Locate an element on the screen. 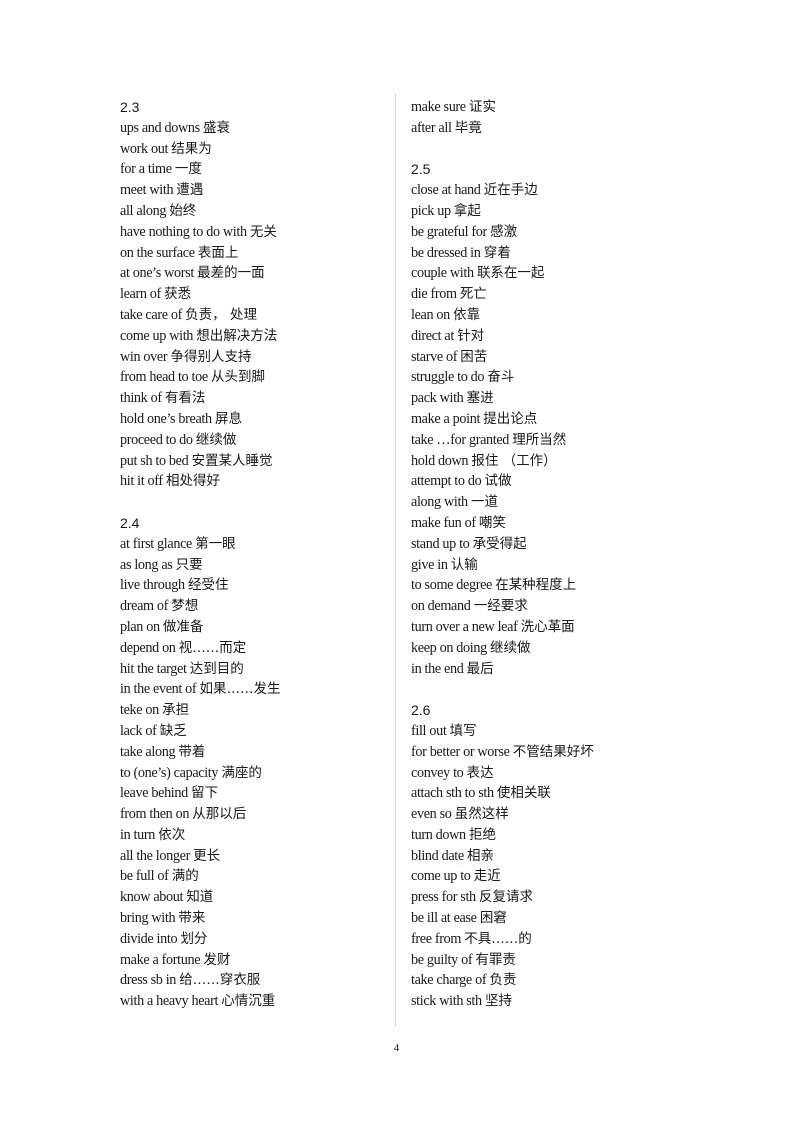 The image size is (793, 1122). english-phrase: pick up is located at coordinates (431, 210).